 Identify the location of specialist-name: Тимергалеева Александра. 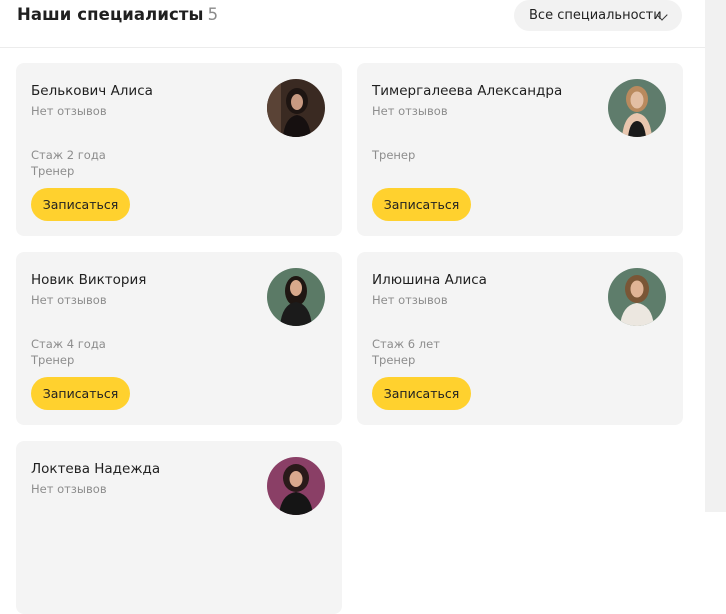
(467, 91).